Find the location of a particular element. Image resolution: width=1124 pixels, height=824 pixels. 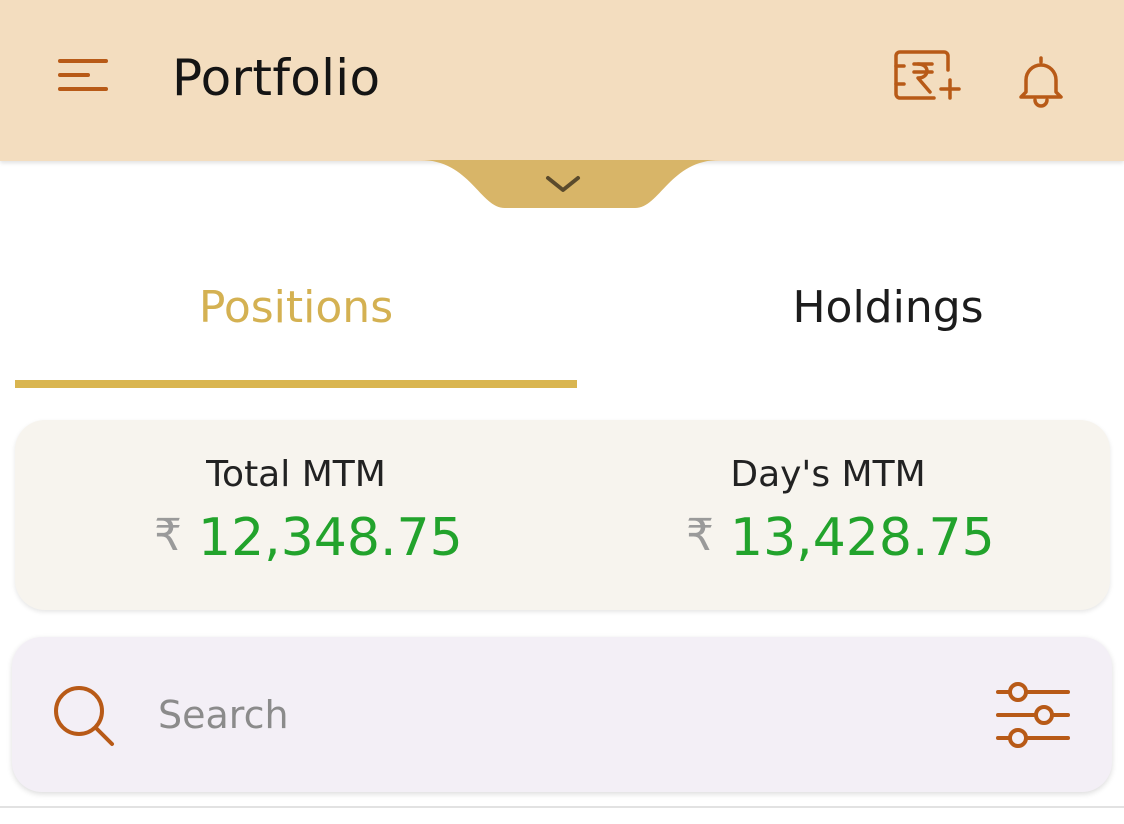

filter-button is located at coordinates (1033, 715).